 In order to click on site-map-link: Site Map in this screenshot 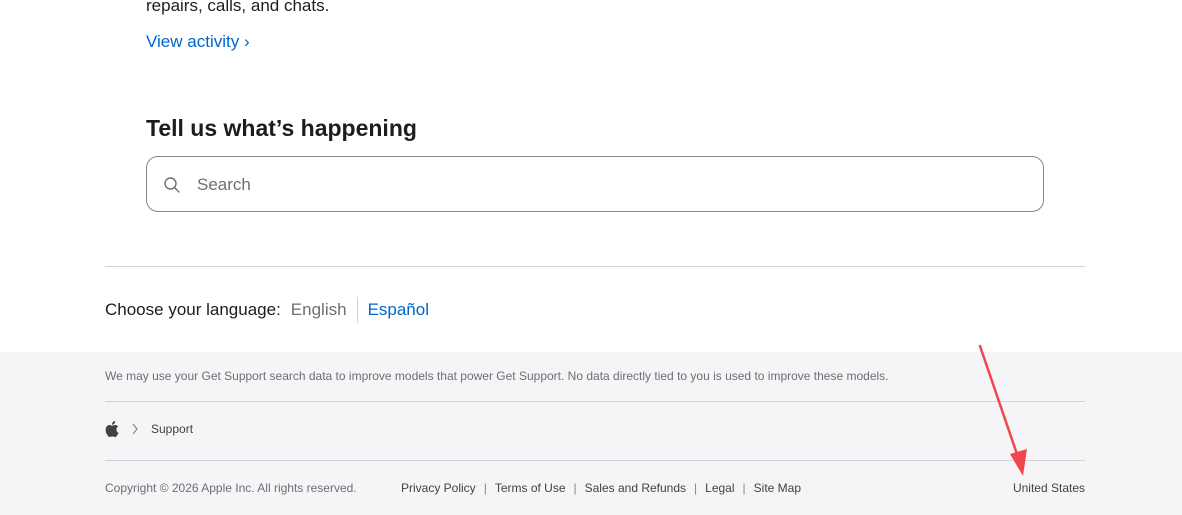, I will do `click(777, 488)`.